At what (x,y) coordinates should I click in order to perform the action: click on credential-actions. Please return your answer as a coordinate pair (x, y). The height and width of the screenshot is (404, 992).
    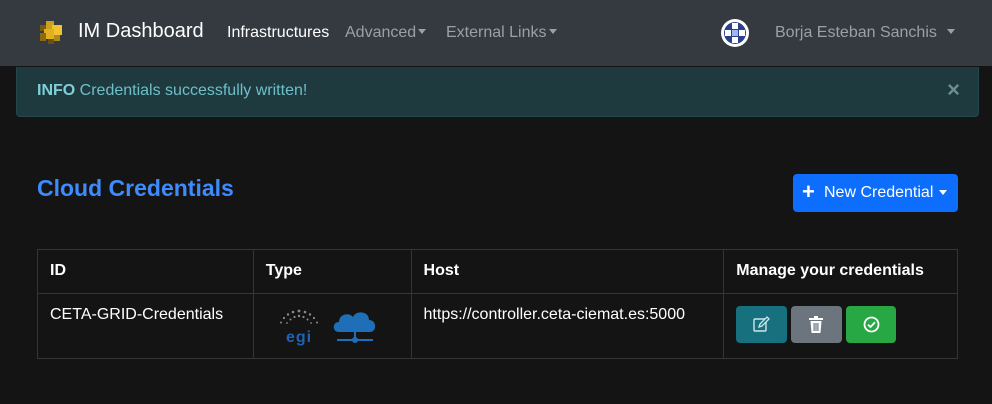
    Looking at the image, I should click on (840, 326).